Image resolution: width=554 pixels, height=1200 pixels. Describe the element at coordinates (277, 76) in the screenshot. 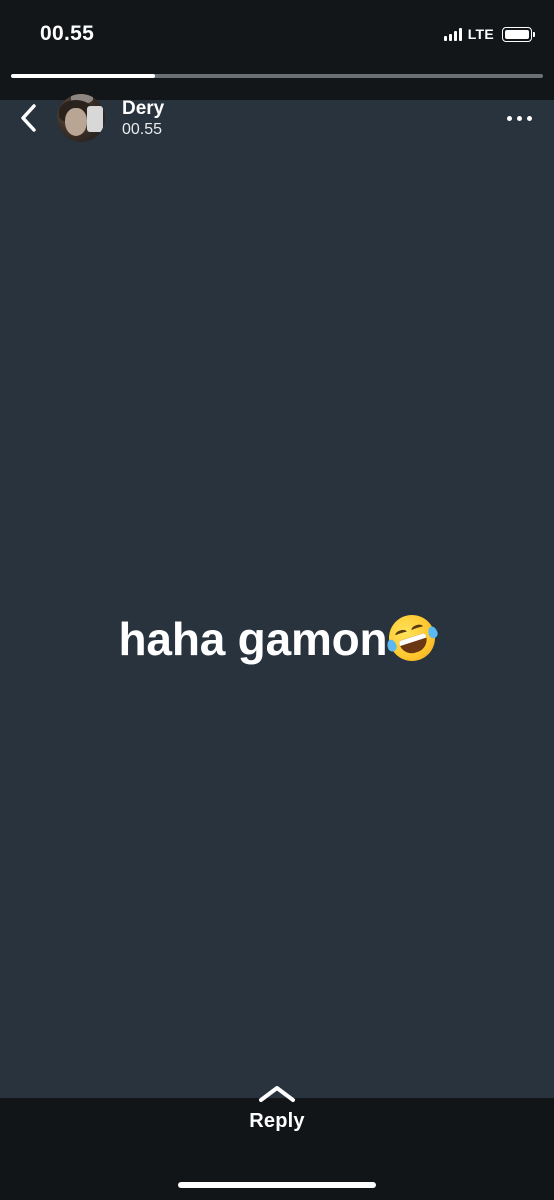

I see `story-progress-bar` at that location.